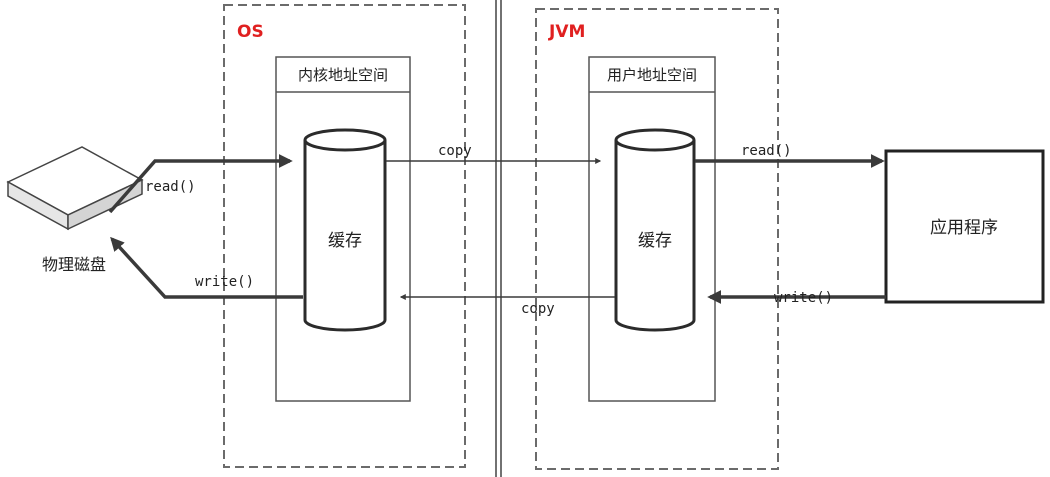 The width and height of the screenshot is (1050, 477). I want to click on physical-disk: 物理磁盘, so click(75, 210).